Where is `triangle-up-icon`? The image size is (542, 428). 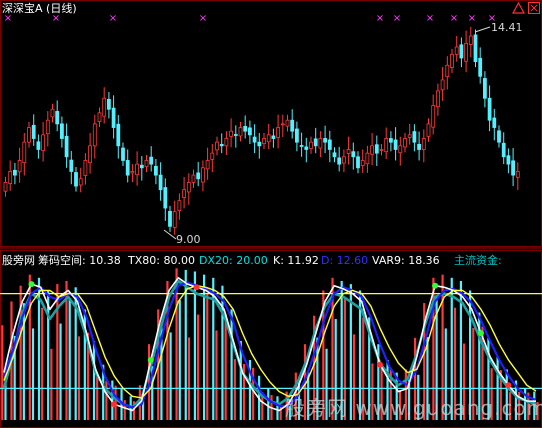
triangle-up-icon is located at coordinates (518, 8).